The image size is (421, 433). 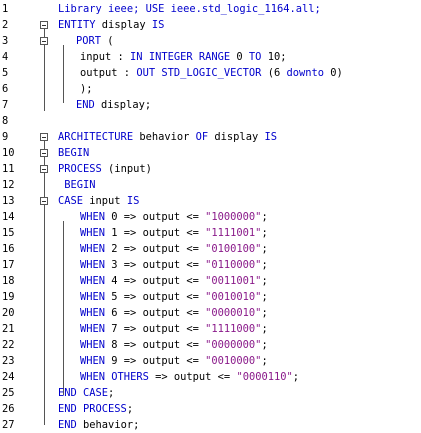 What do you see at coordinates (192, 377) in the screenshot?
I see `text-token: => output <=` at bounding box center [192, 377].